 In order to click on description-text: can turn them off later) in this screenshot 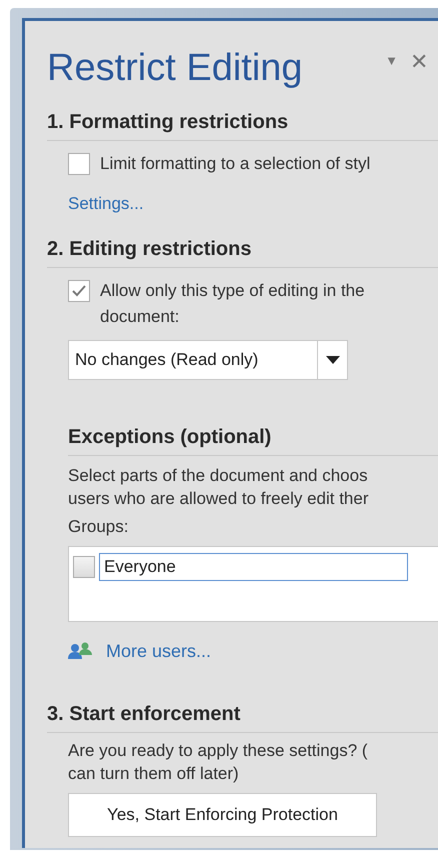, I will do `click(154, 773)`.